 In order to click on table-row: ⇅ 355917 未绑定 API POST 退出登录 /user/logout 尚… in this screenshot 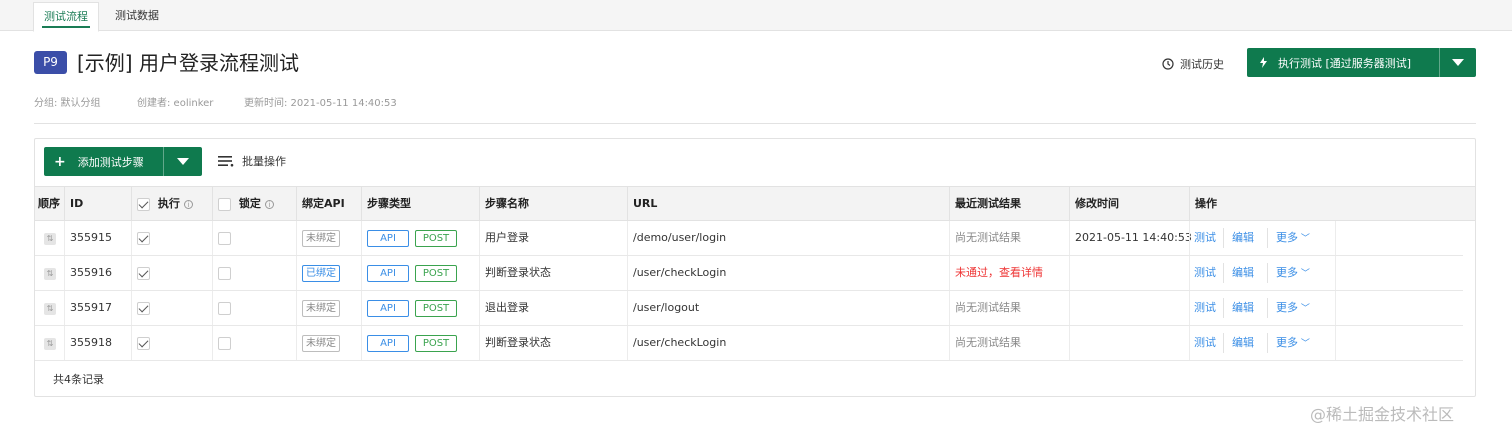, I will do `click(749, 308)`.